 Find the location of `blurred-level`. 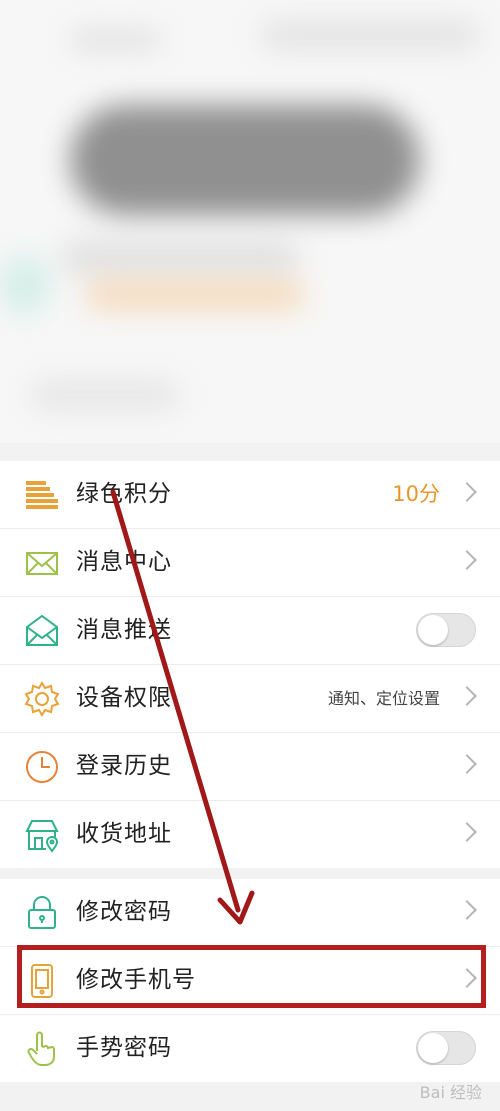

blurred-level is located at coordinates (195, 295).